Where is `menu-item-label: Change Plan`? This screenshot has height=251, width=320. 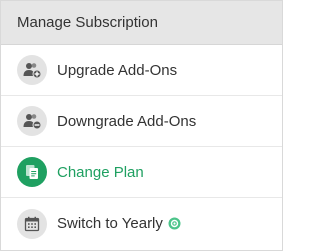
menu-item-label: Change Plan is located at coordinates (100, 172).